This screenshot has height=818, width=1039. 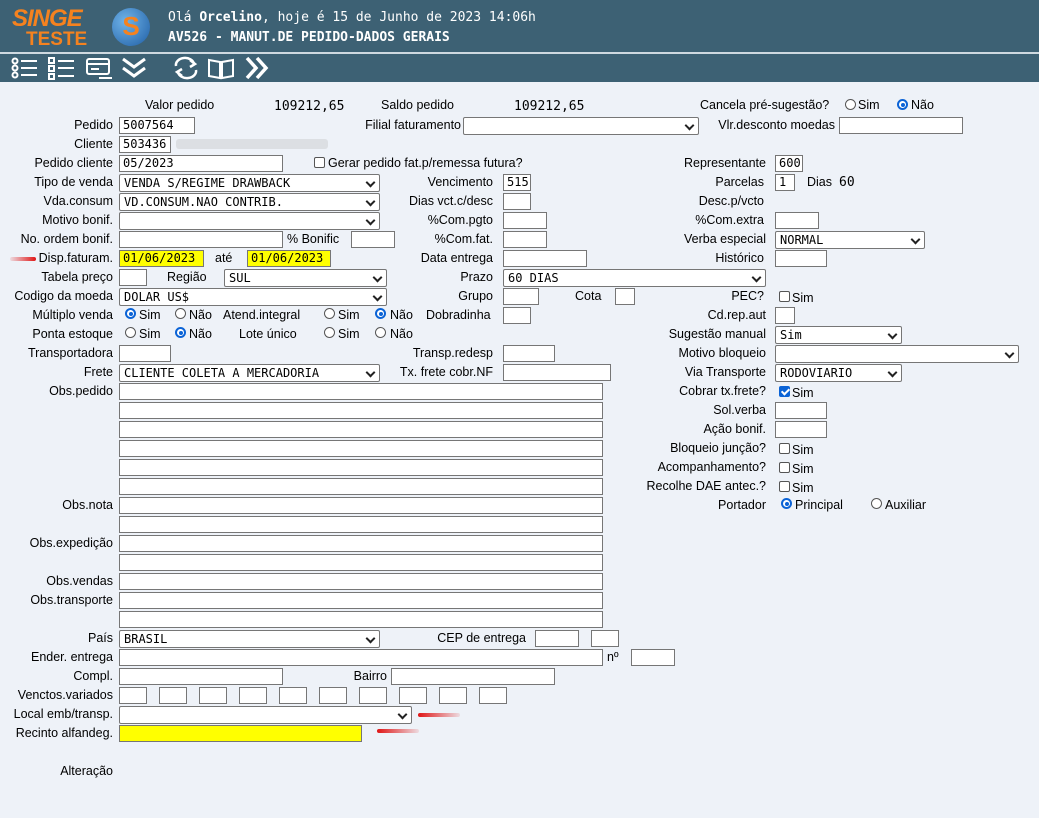 I want to click on portador-principal-radio, so click(x=786, y=503).